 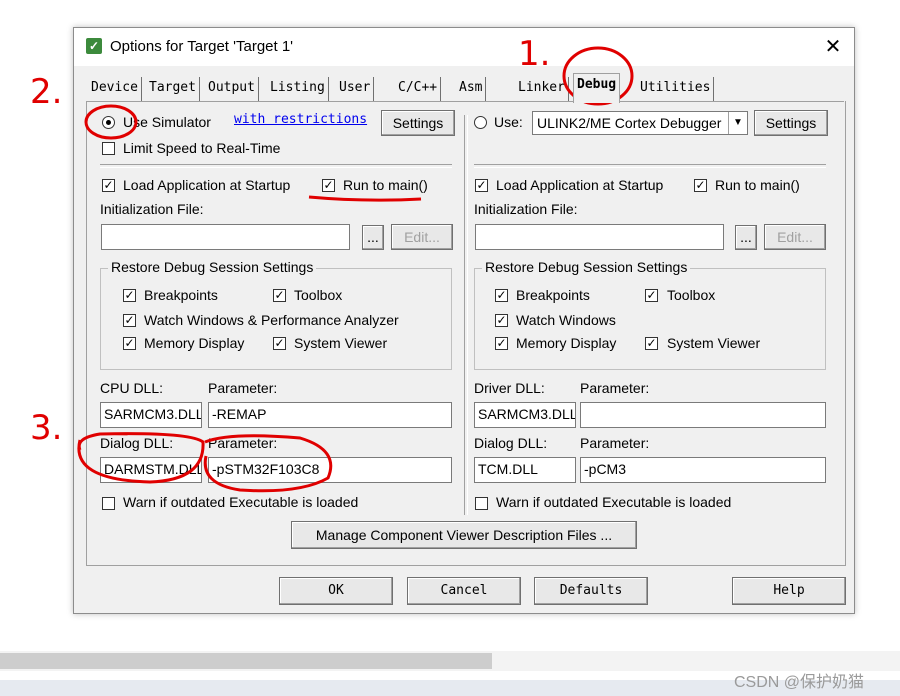 I want to click on scrollbar-thumb, so click(x=246, y=661).